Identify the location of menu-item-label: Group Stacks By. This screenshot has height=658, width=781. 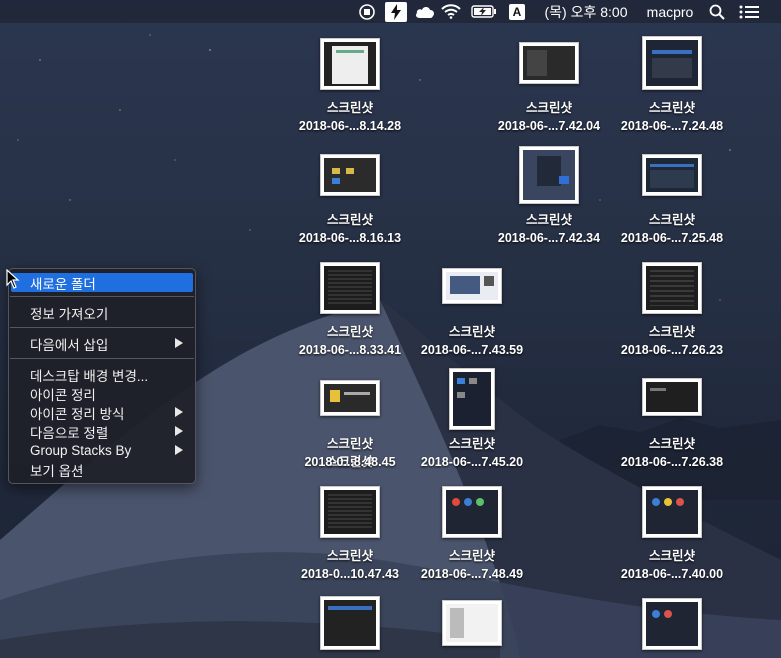
(81, 450).